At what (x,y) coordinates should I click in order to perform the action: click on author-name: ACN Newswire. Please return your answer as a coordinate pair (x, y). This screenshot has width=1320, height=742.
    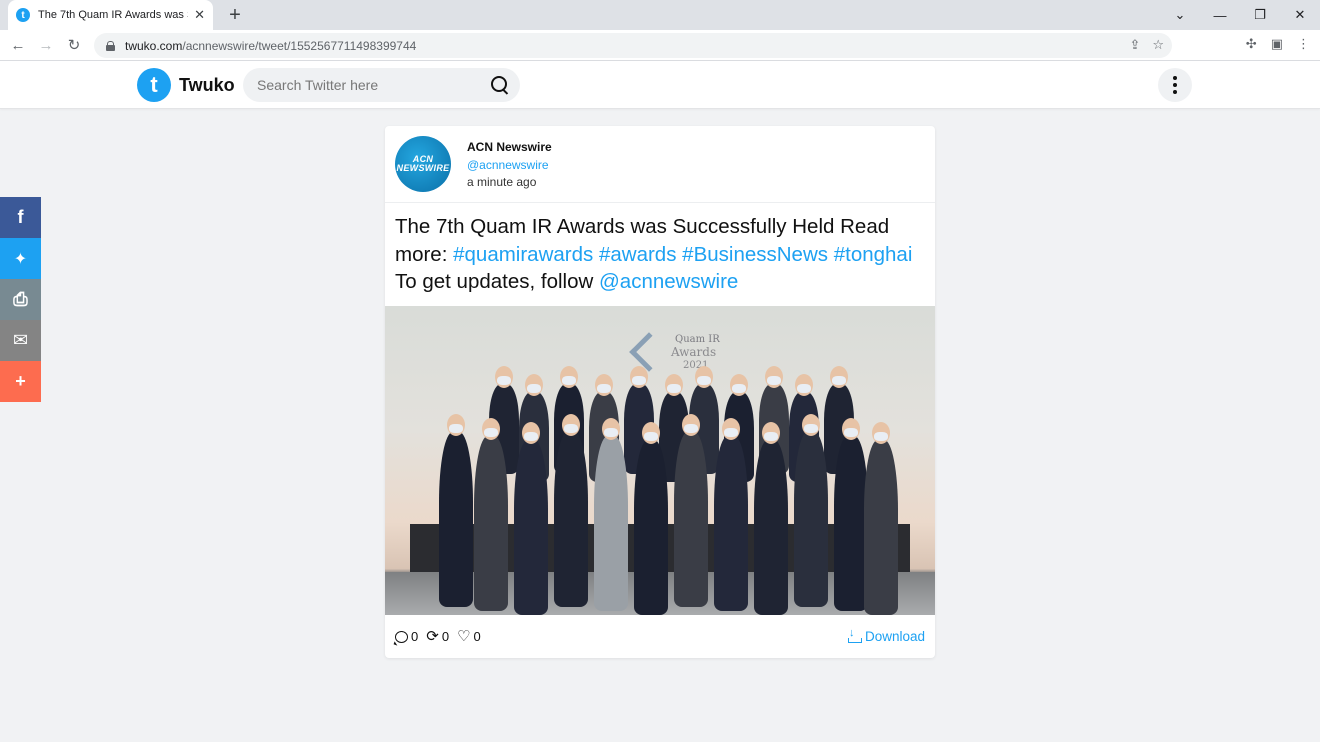
    Looking at the image, I should click on (509, 147).